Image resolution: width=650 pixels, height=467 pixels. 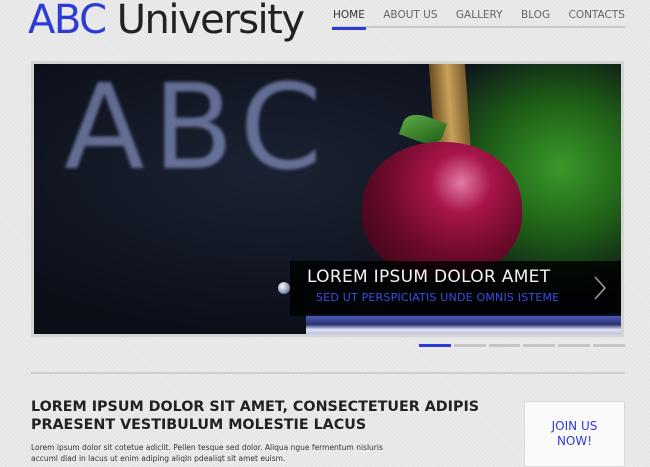 I want to click on nav-item-about-us: ABOUT US, so click(x=410, y=14).